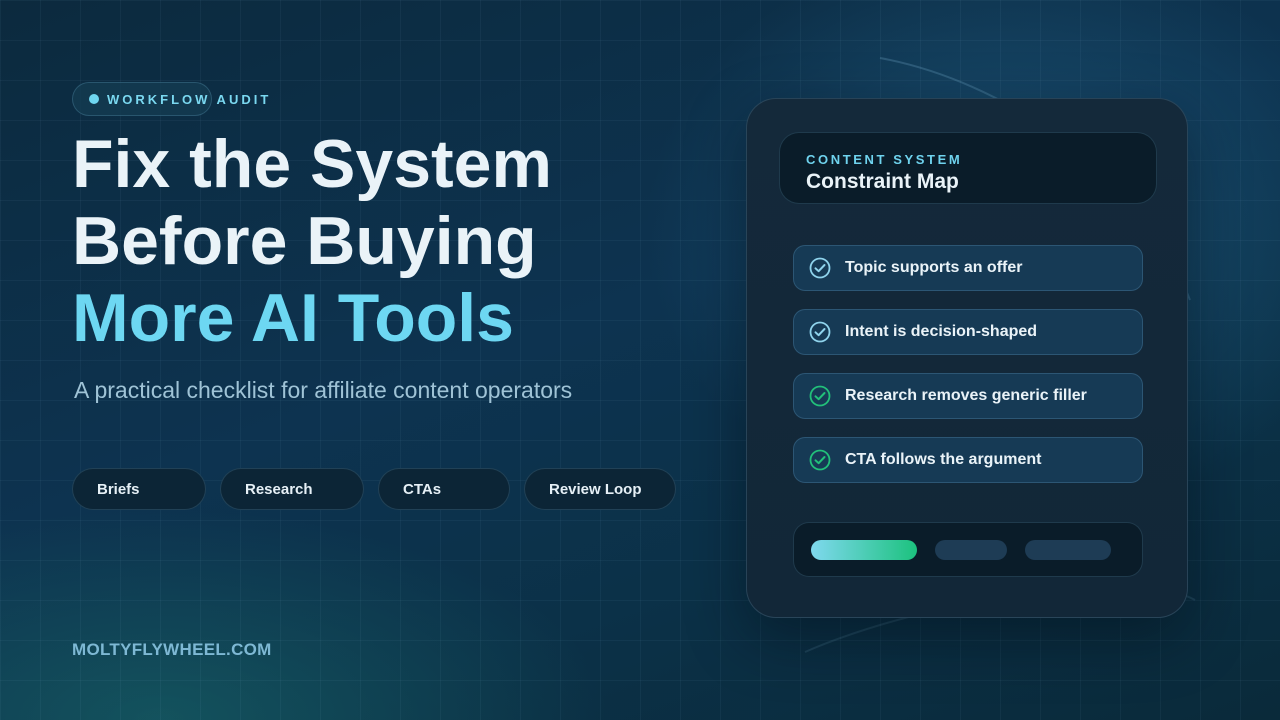 The height and width of the screenshot is (720, 1280). I want to click on site-url: MOLTYFLYWHEEL.COM, so click(172, 649).